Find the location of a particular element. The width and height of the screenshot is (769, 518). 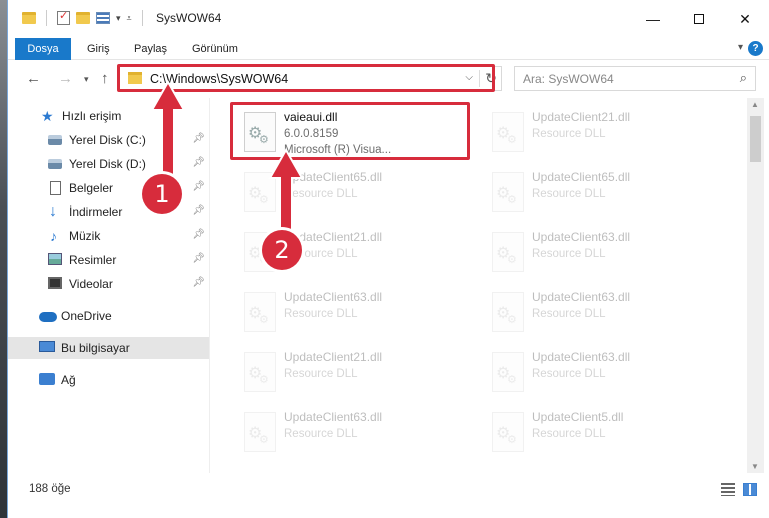

video-icon is located at coordinates (55, 283).